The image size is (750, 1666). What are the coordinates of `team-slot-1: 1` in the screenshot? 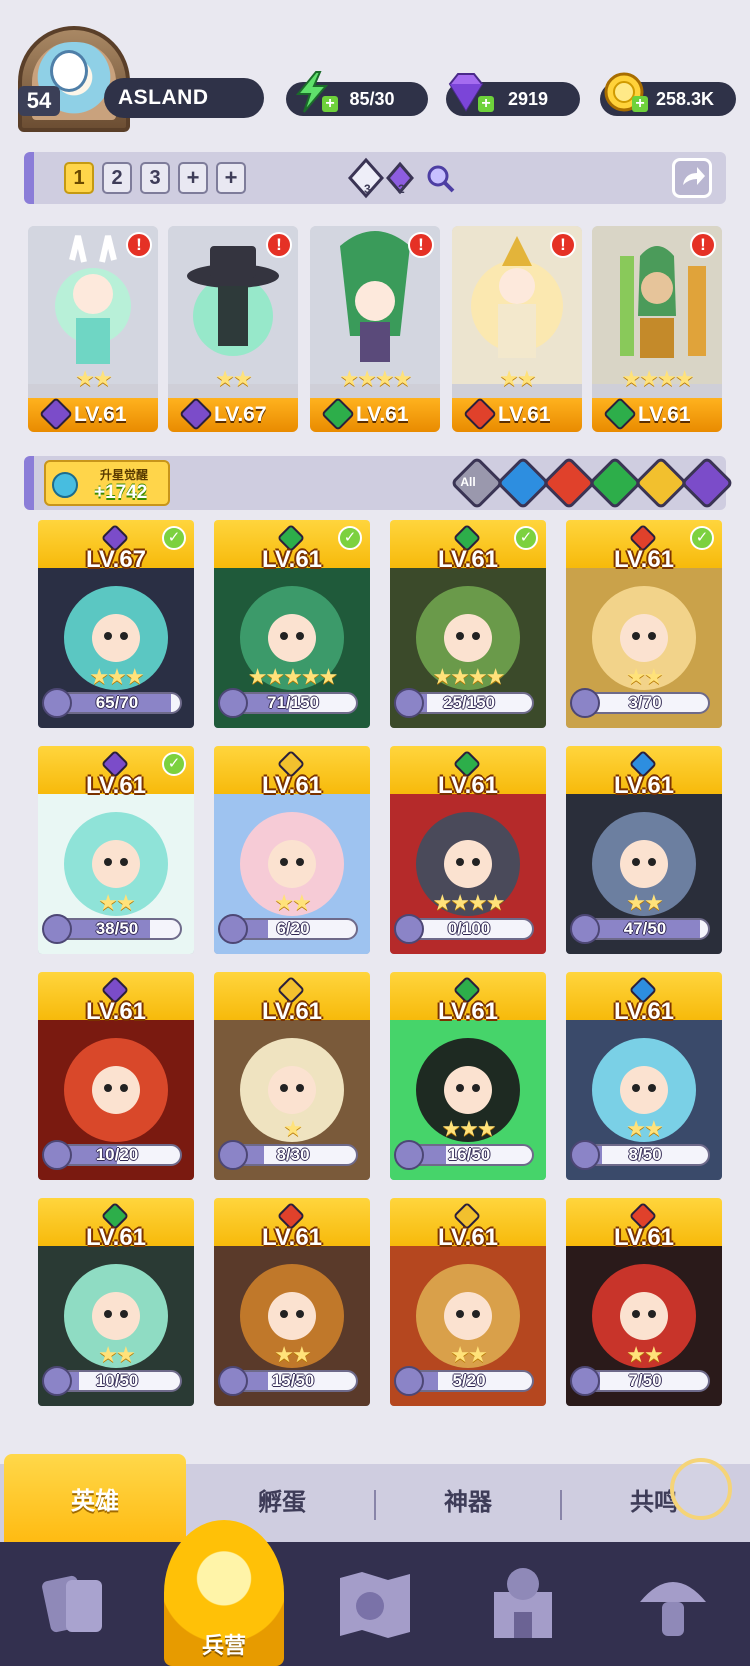 It's located at (79, 178).